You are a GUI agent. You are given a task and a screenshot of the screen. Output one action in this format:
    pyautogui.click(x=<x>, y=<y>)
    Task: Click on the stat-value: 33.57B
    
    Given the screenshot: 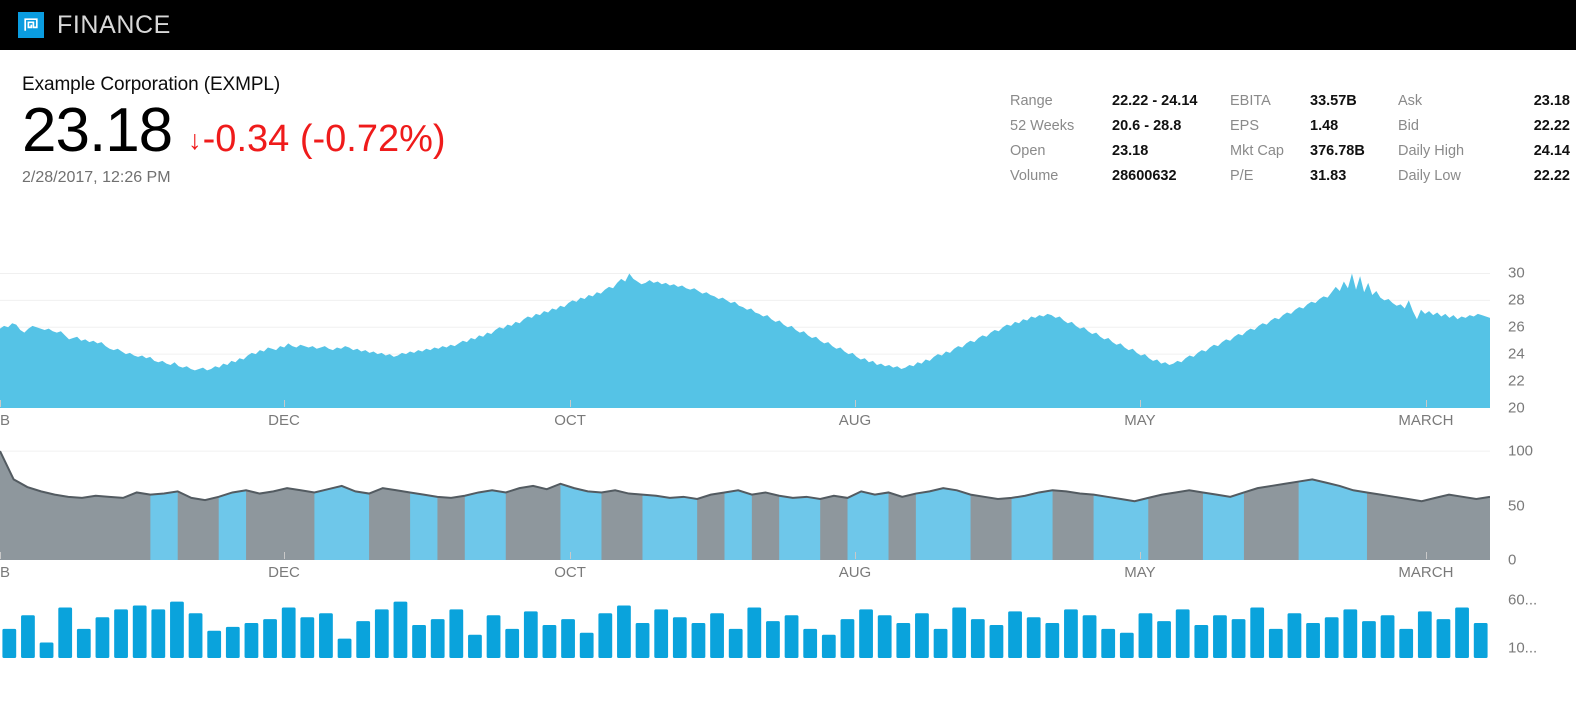 What is the action you would take?
    pyautogui.click(x=1333, y=101)
    